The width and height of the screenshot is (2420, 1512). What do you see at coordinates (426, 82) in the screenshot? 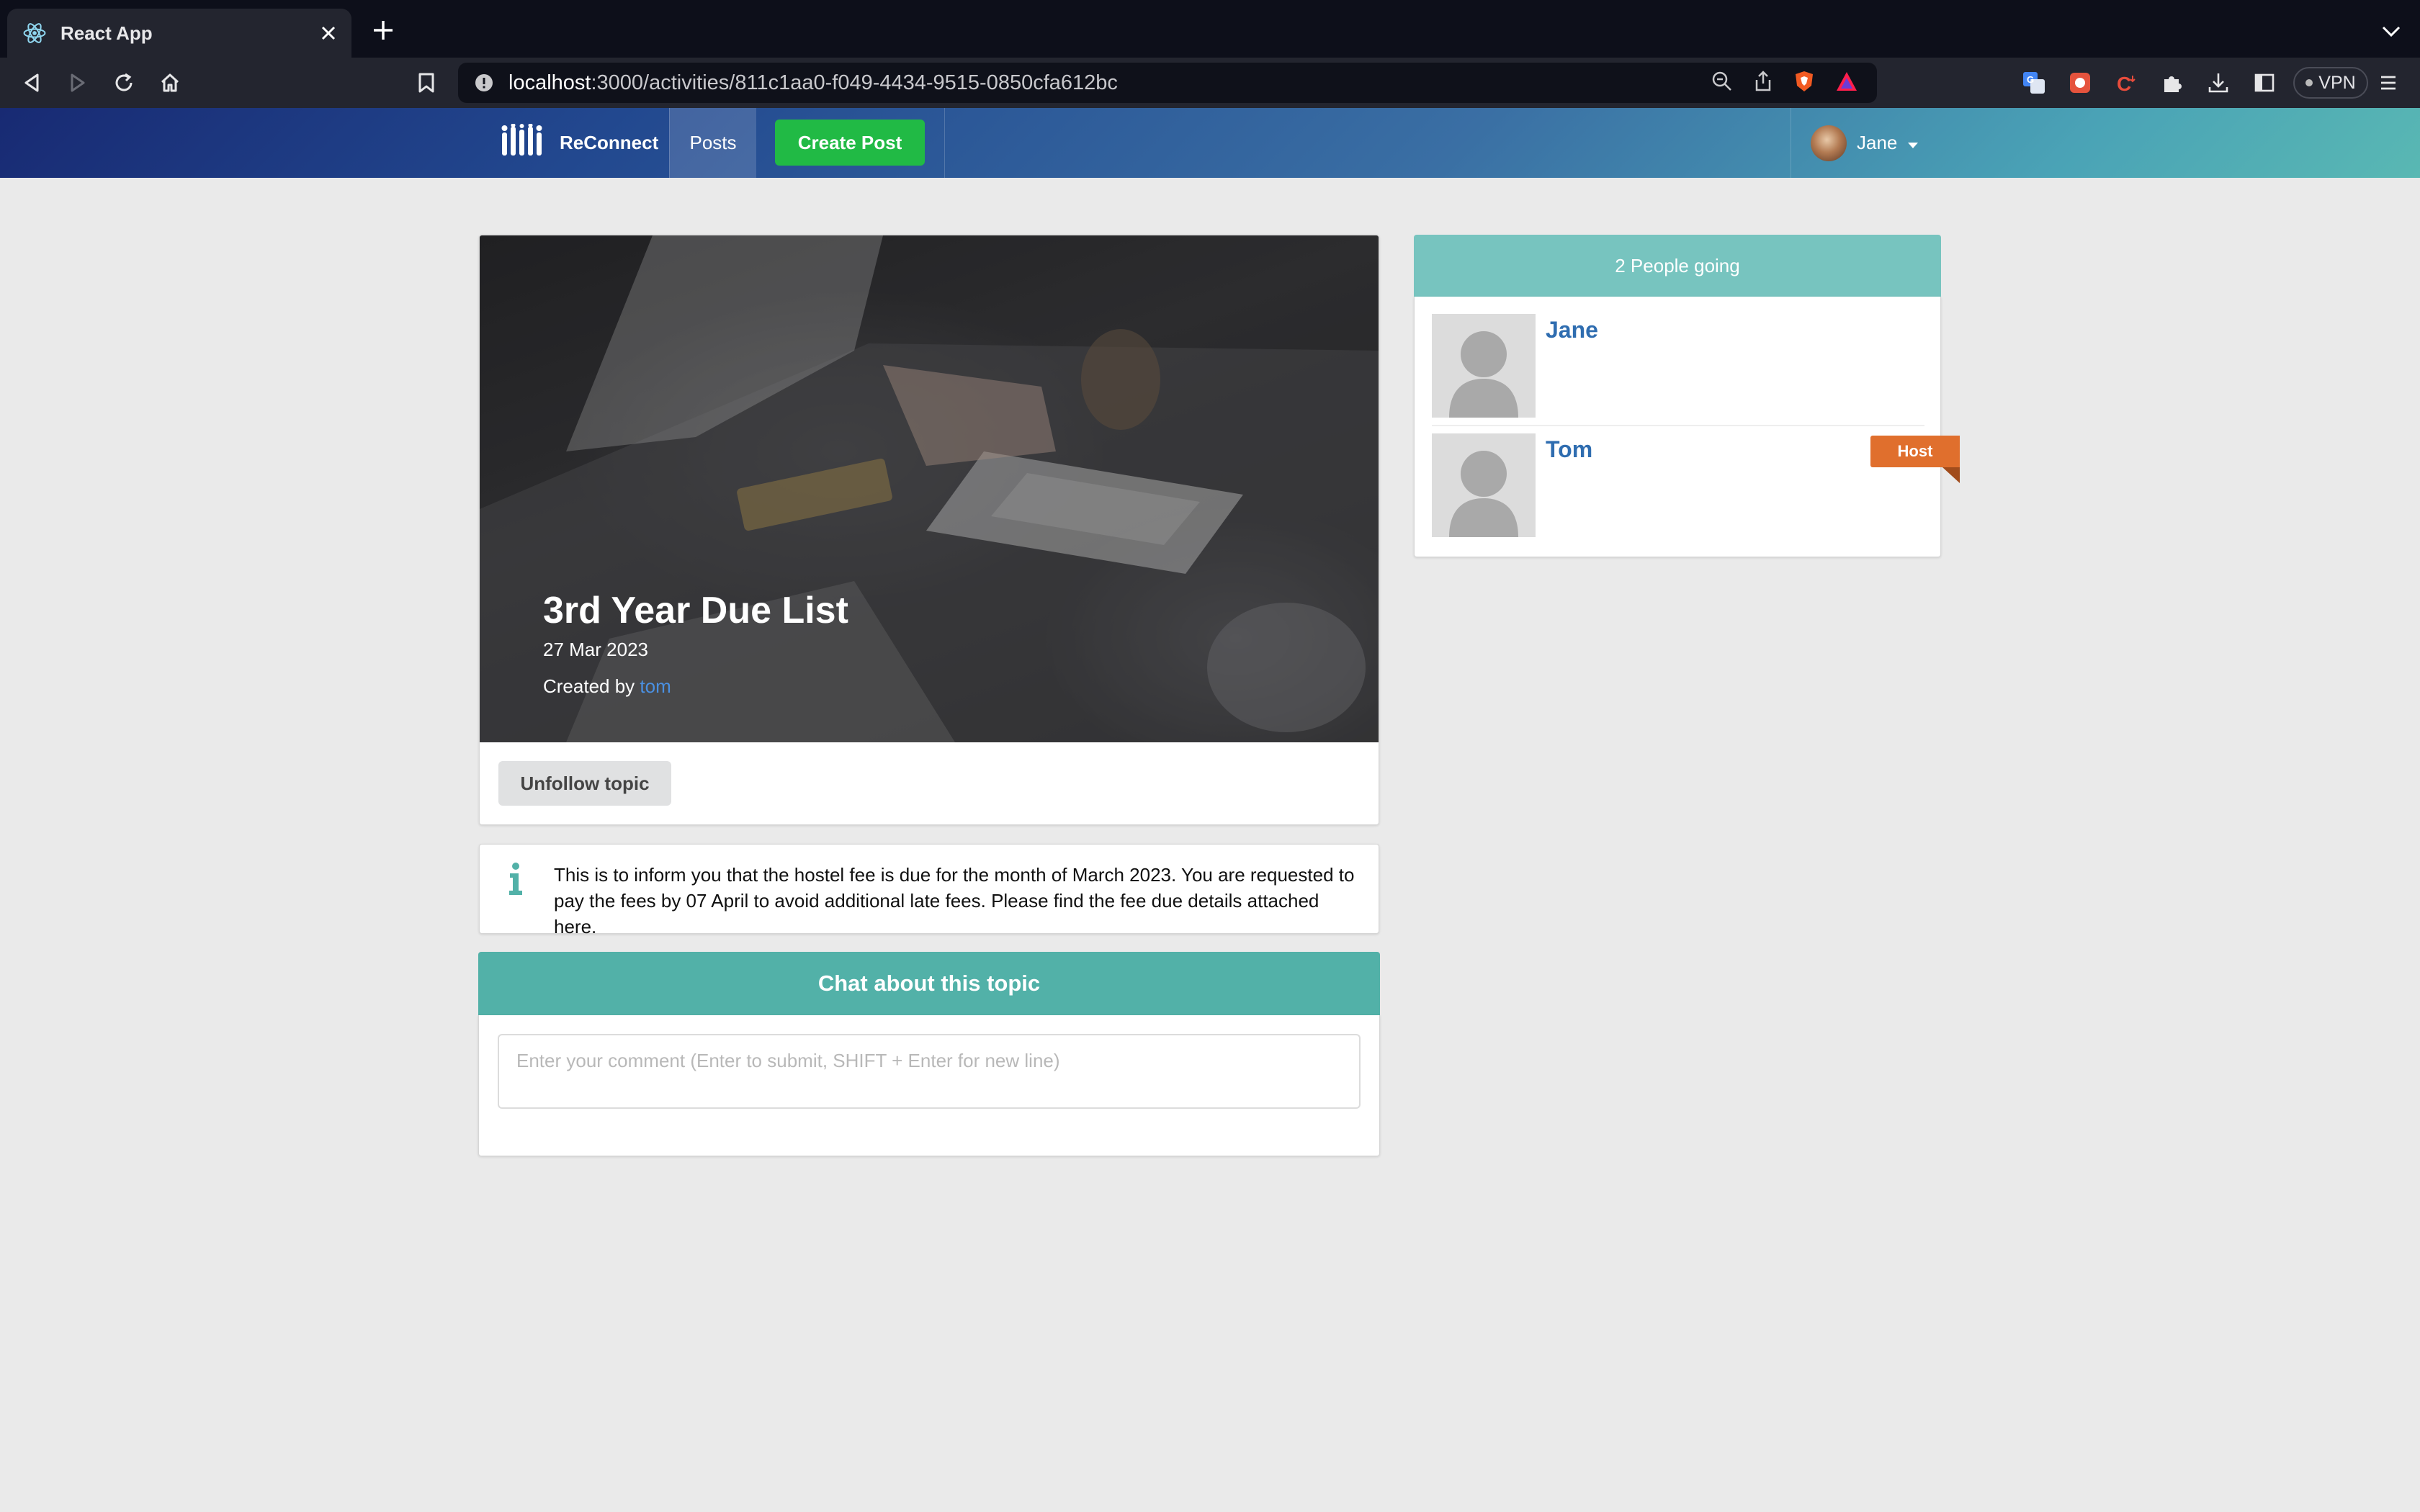
I see `bookmark-icon` at bounding box center [426, 82].